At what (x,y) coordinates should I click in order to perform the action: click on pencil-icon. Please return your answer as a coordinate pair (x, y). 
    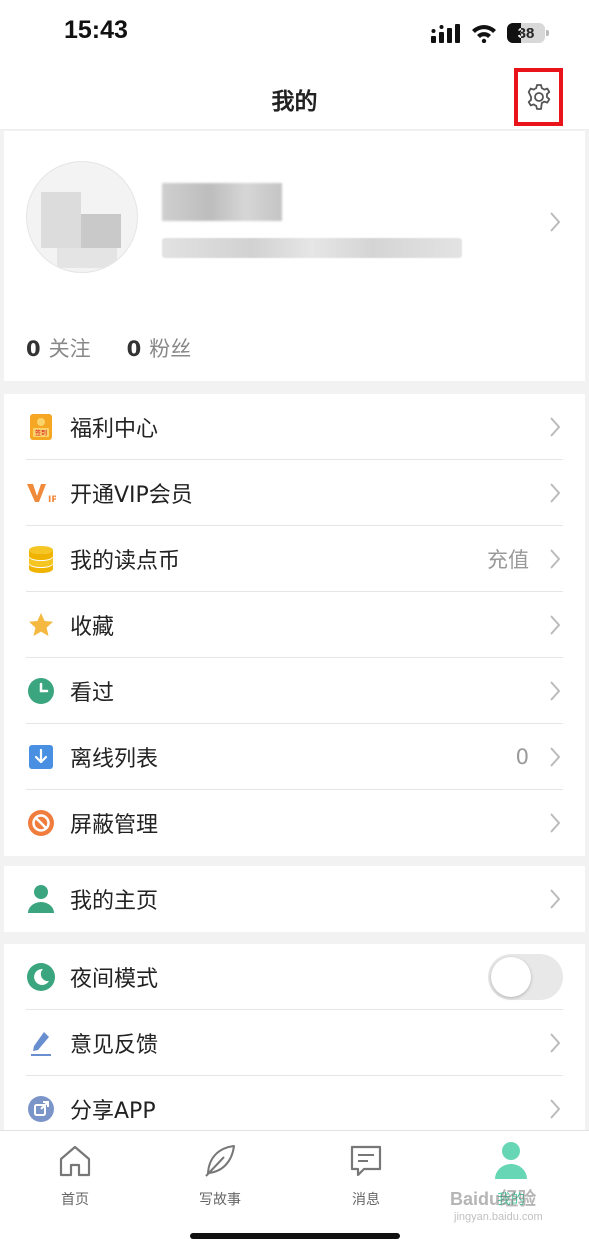
    Looking at the image, I should click on (41, 1043).